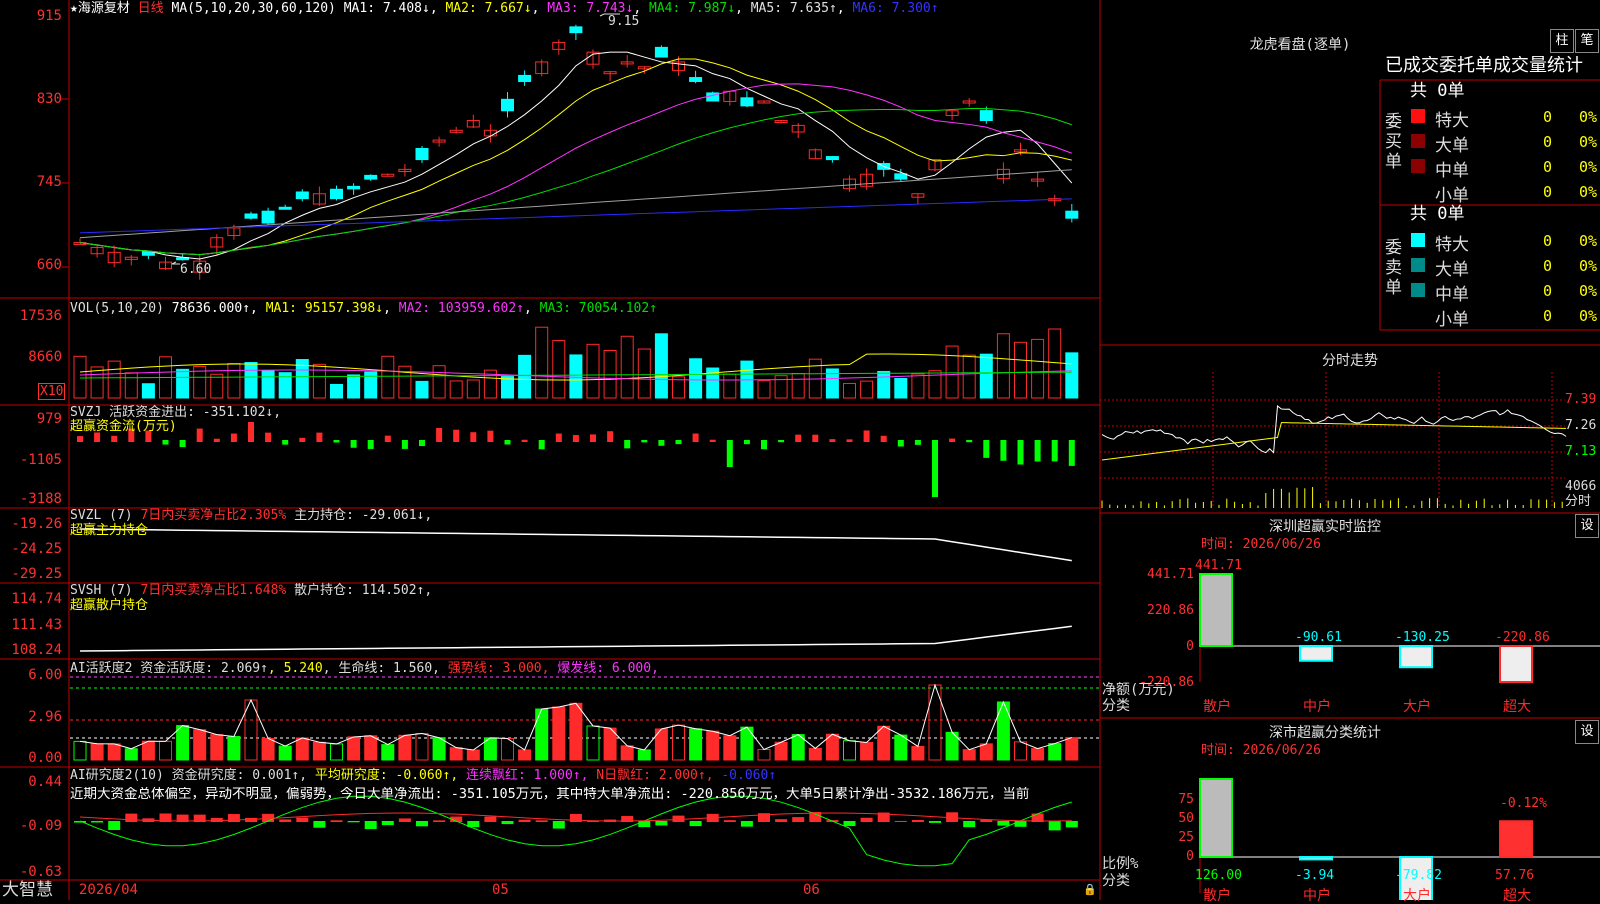 Image resolution: width=1600 pixels, height=904 pixels. What do you see at coordinates (1138, 690) in the screenshot?
I see `monitor-ylabel: 净额(万元)` at bounding box center [1138, 690].